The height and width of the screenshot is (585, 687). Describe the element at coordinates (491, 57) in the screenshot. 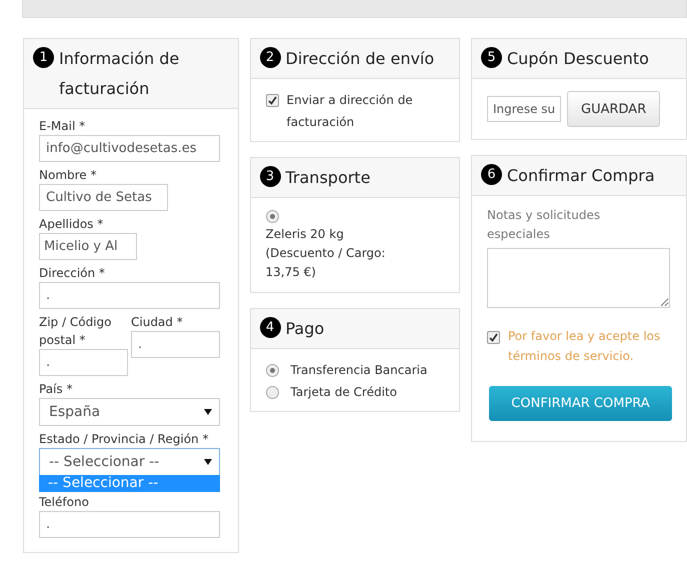

I see `step-number: 5` at that location.